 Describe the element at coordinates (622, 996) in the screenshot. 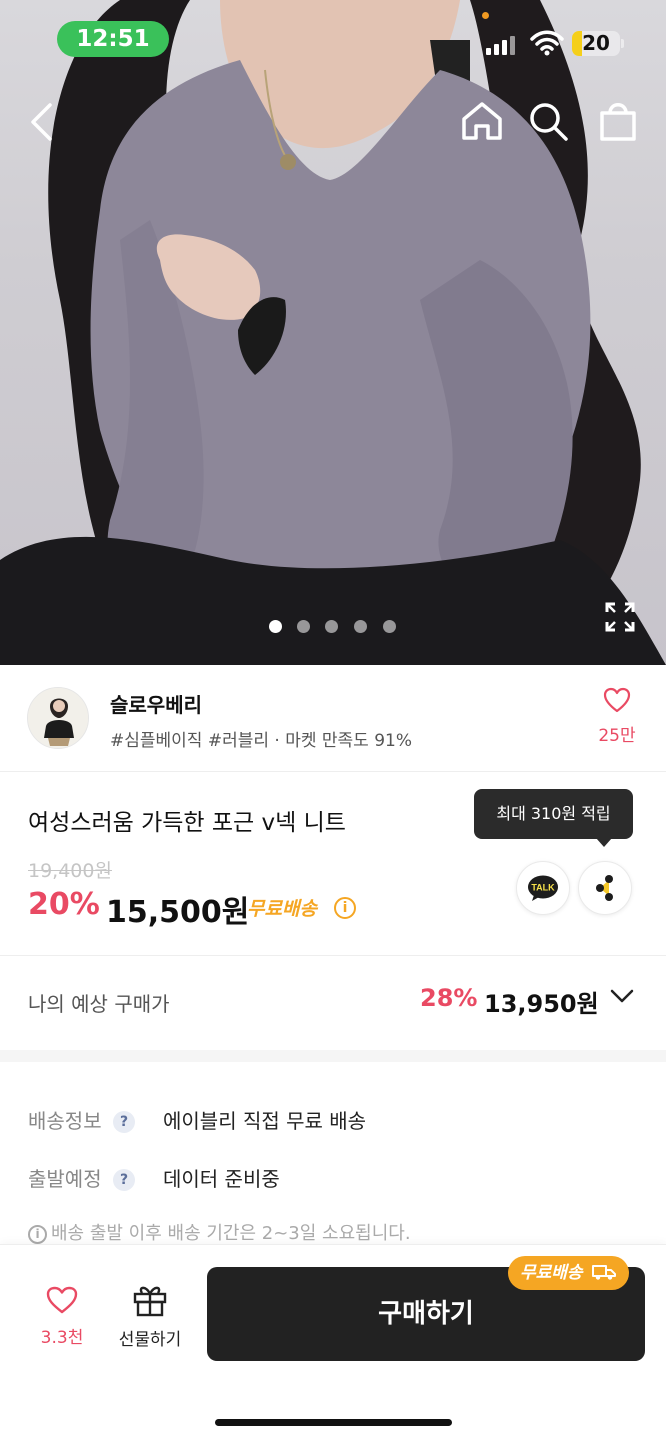

I see `chevron-down-icon` at that location.